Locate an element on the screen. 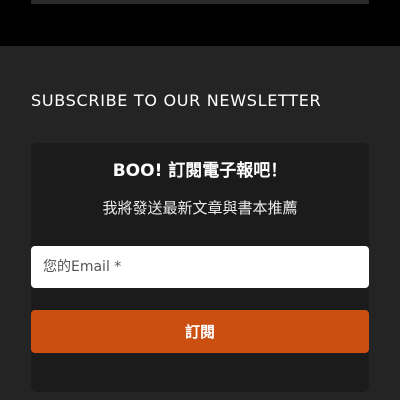  top-band is located at coordinates (200, 23).